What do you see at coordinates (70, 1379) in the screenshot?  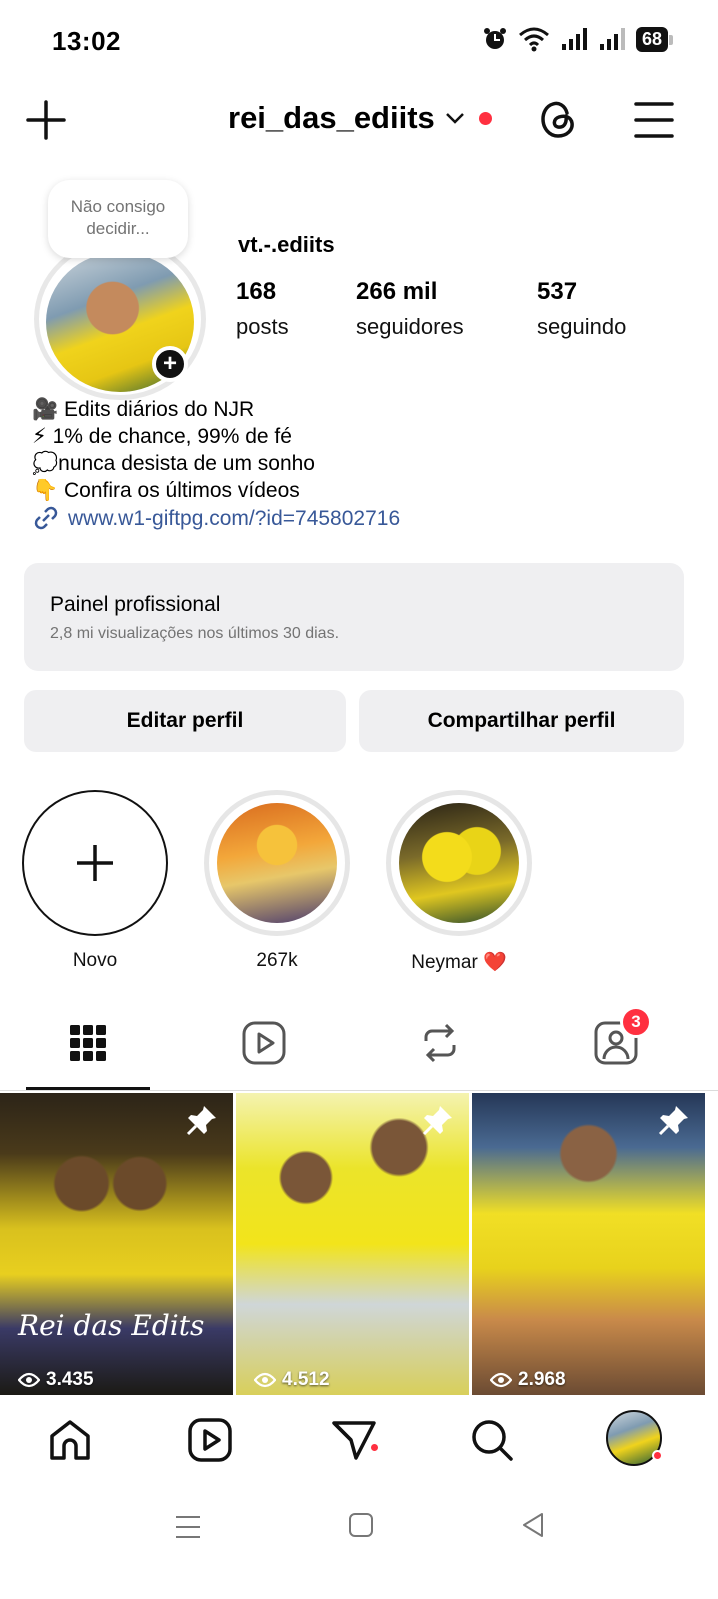 I see `post-view-count: 3.435` at bounding box center [70, 1379].